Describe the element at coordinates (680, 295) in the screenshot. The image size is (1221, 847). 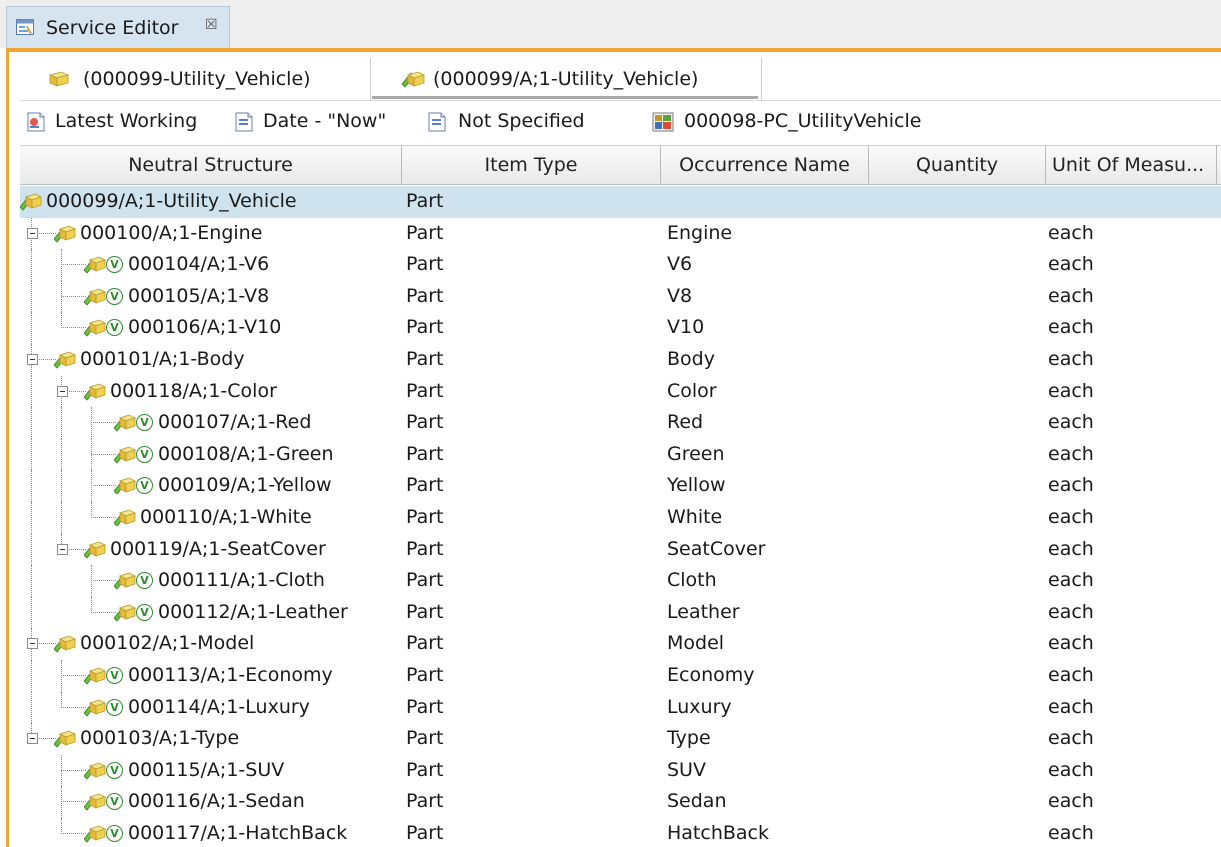
I see `row-occurrence-name: V8` at that location.